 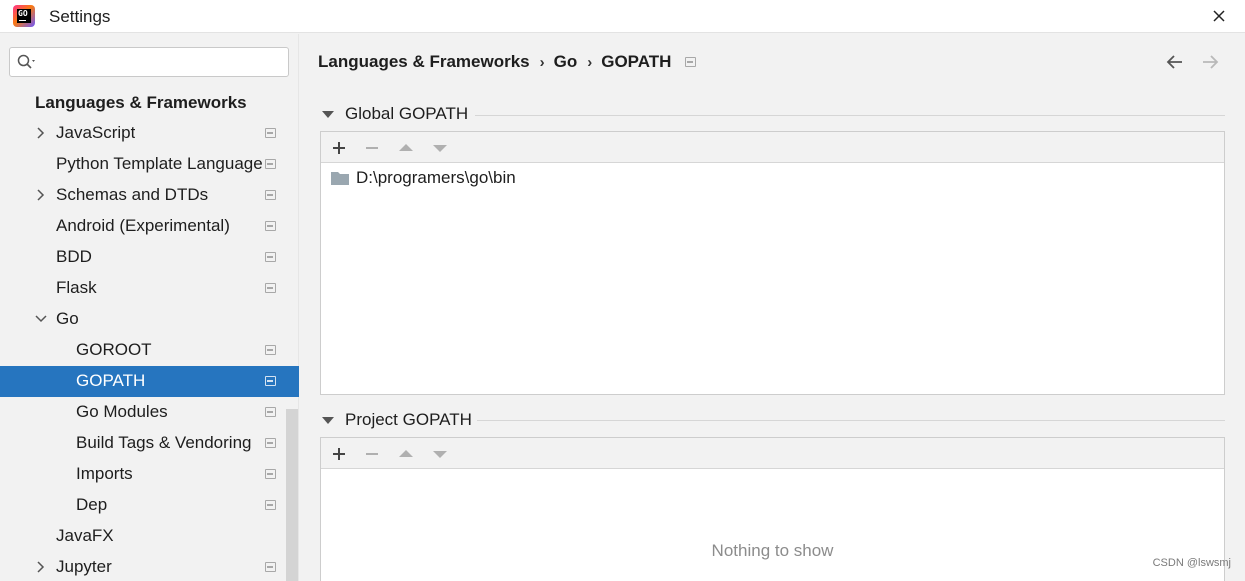 What do you see at coordinates (80, 16) in the screenshot?
I see `window-title: Settings` at bounding box center [80, 16].